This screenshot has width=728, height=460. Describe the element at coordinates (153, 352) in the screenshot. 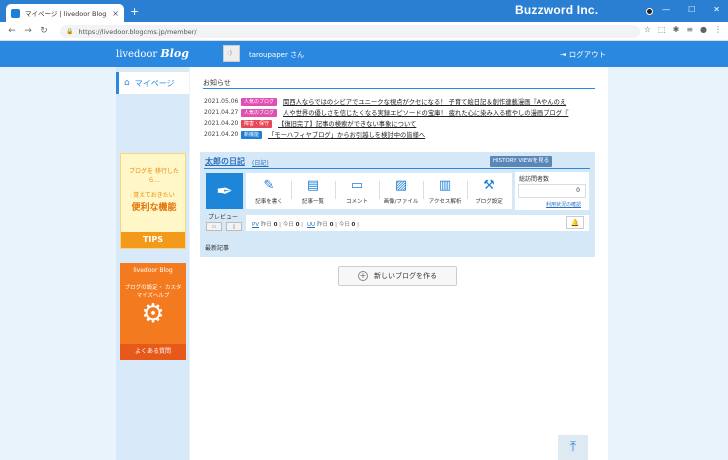

I see `faq-label: よくある質問` at that location.